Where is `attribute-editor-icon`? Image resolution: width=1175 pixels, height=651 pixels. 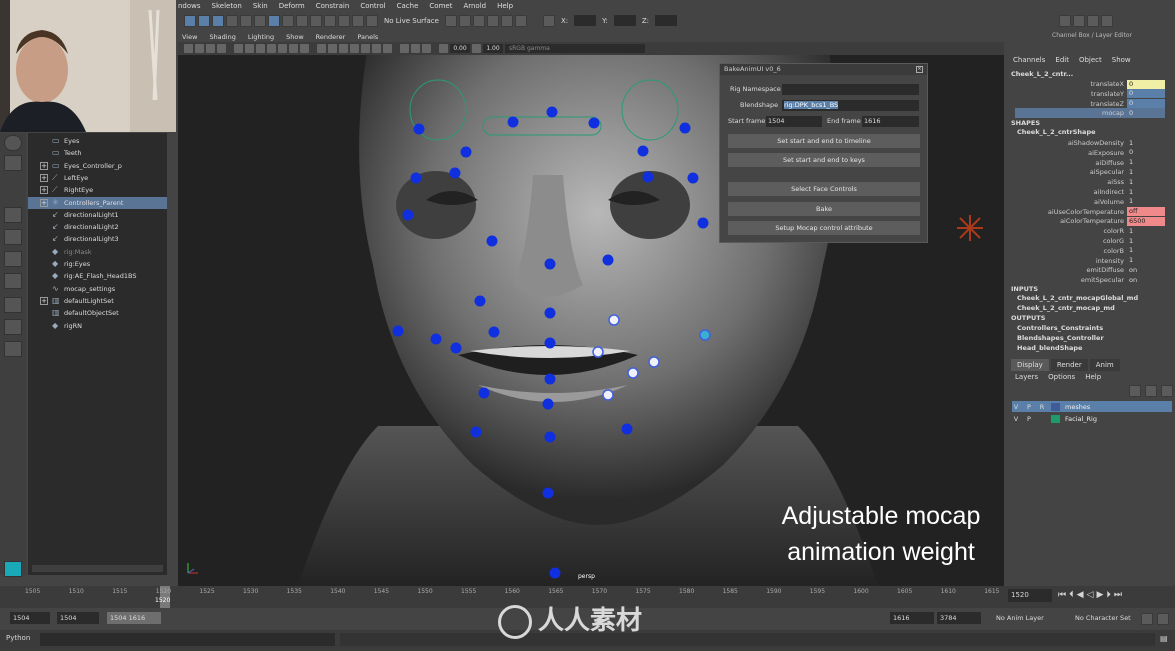
attribute-editor-icon is located at coordinates (1078, 20).